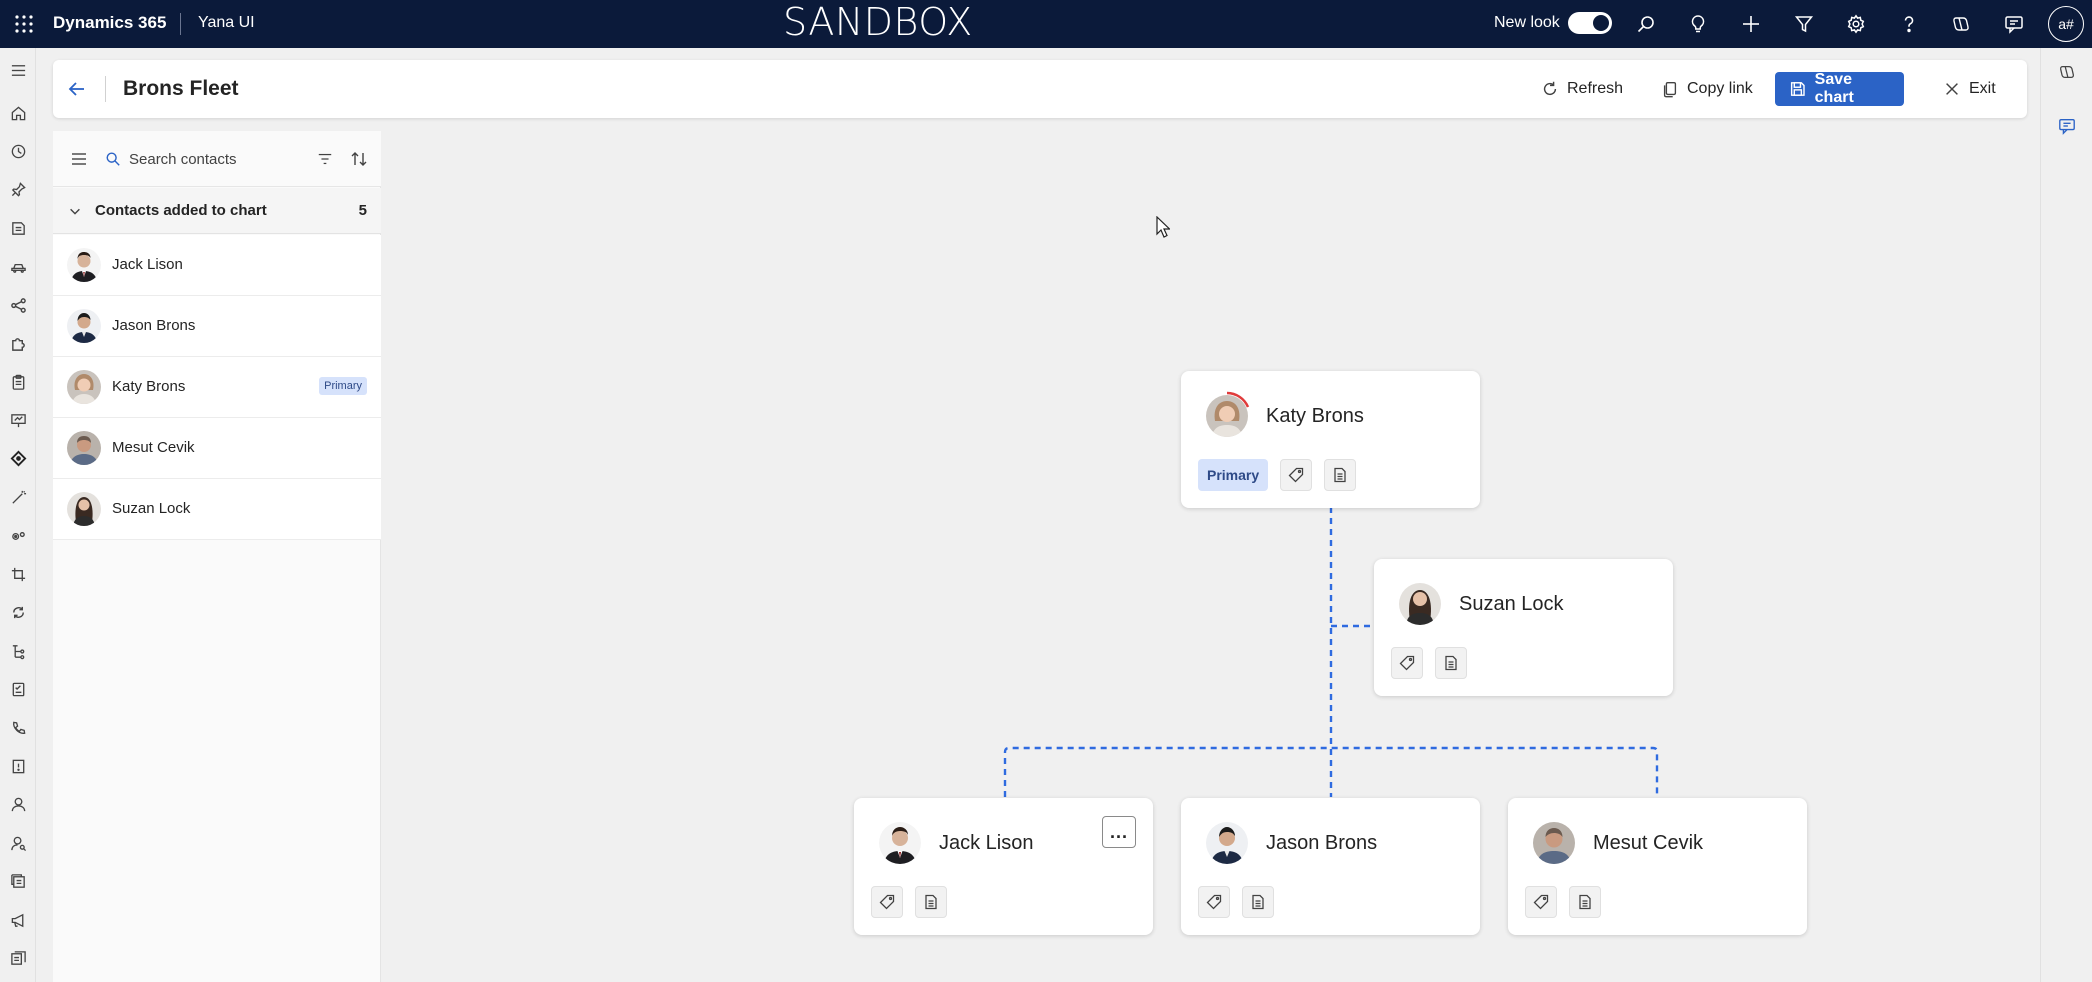 The image size is (2092, 982). Describe the element at coordinates (986, 843) in the screenshot. I see `node-name: Jack Lison` at that location.